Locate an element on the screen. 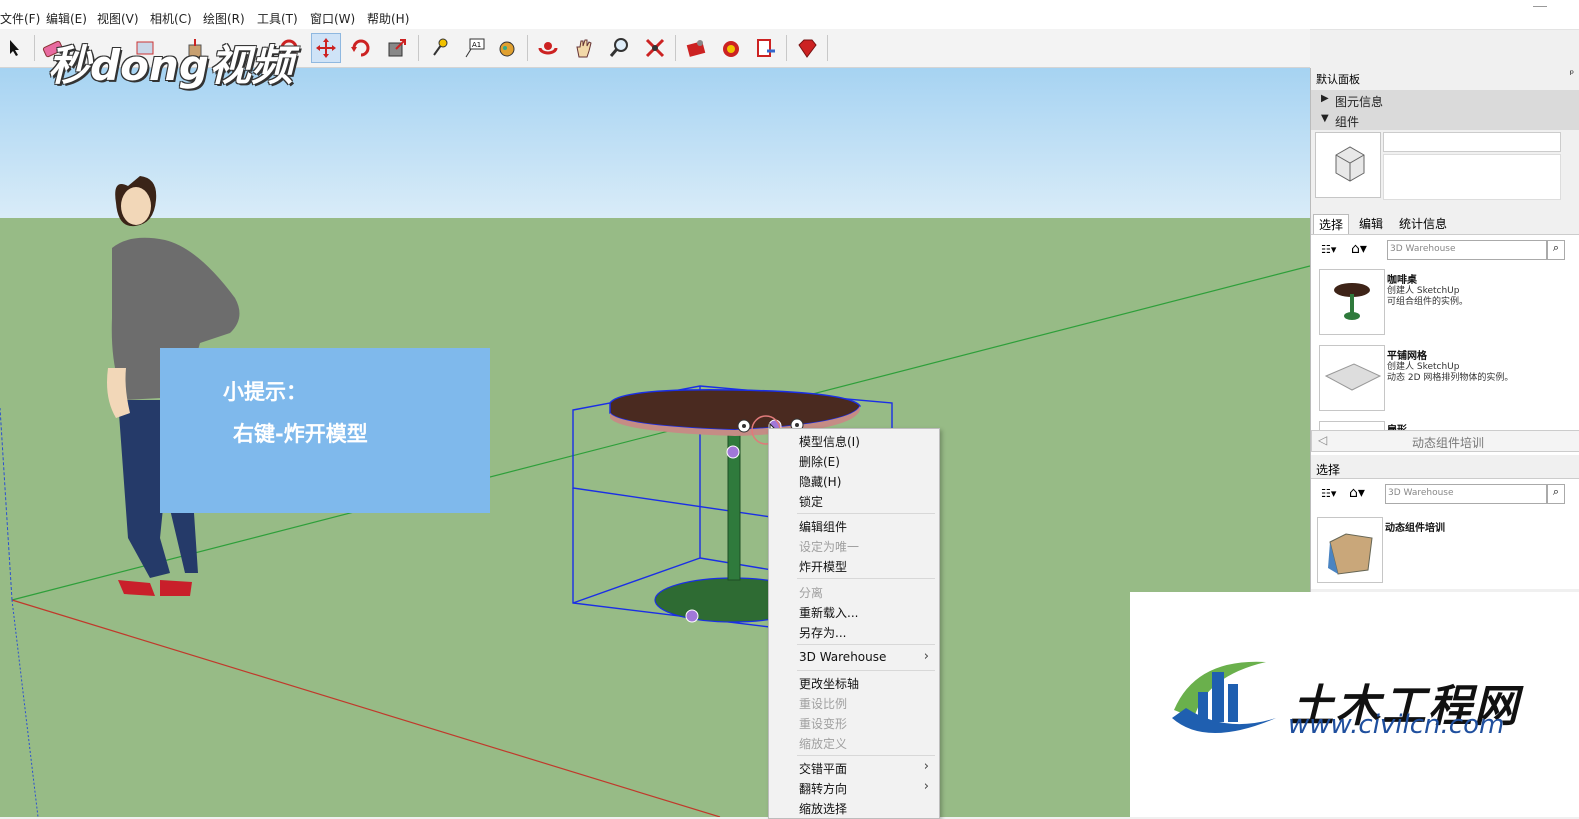  menu-view: 视图(V) is located at coordinates (118, 18).